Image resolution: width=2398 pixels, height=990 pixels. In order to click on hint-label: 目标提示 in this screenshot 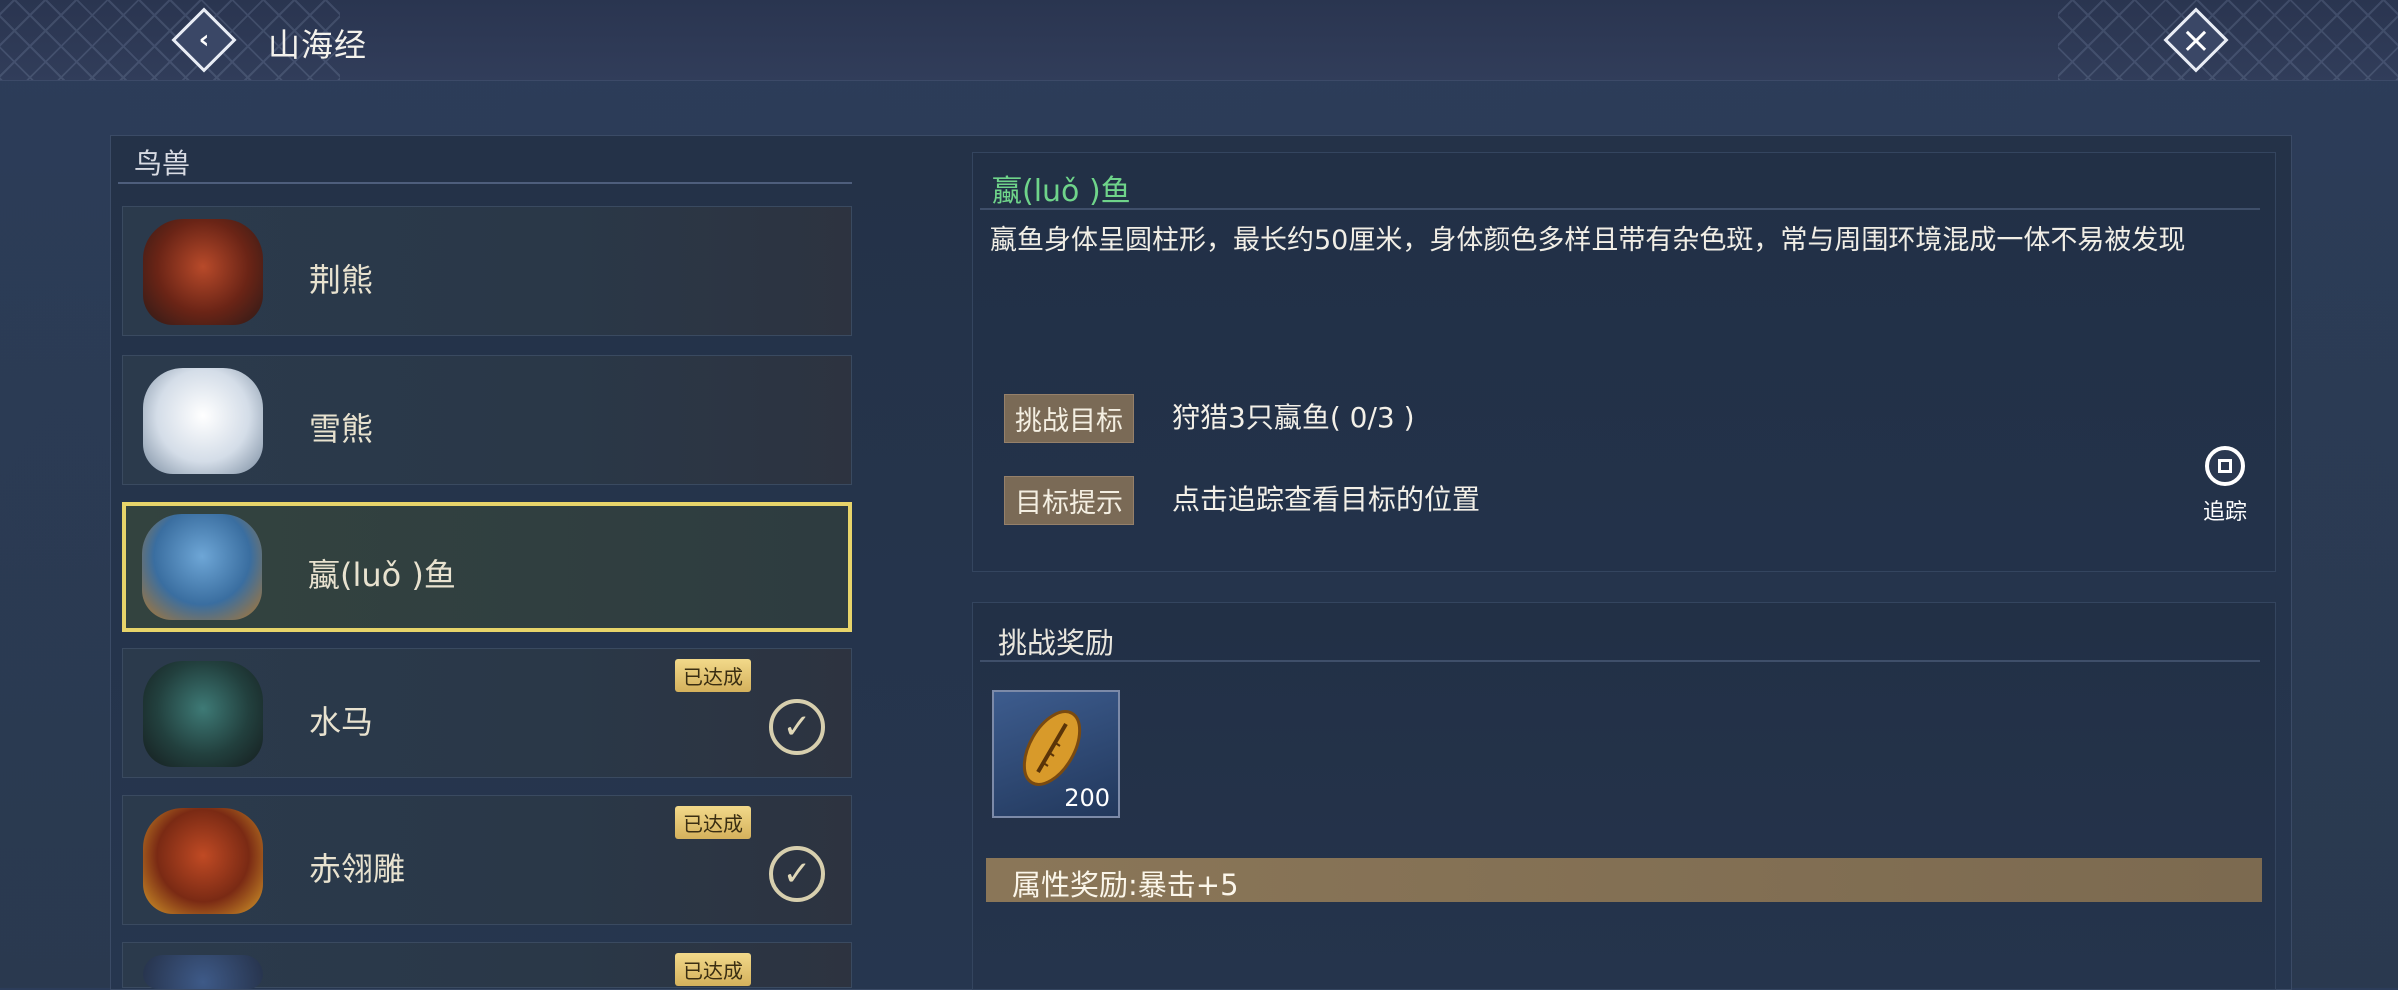, I will do `click(1069, 500)`.